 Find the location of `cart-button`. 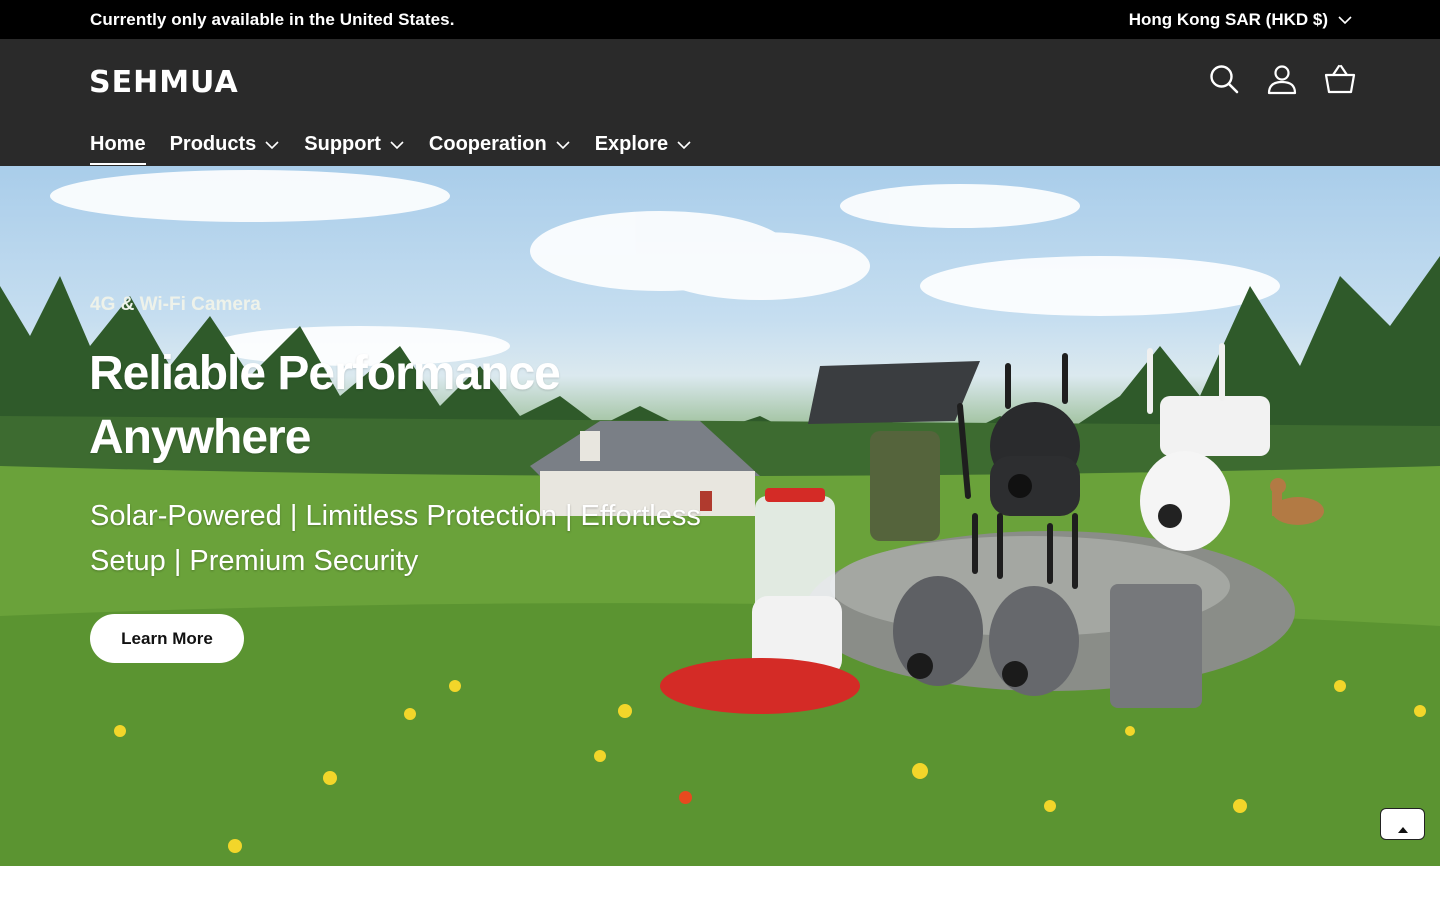

cart-button is located at coordinates (1340, 79).